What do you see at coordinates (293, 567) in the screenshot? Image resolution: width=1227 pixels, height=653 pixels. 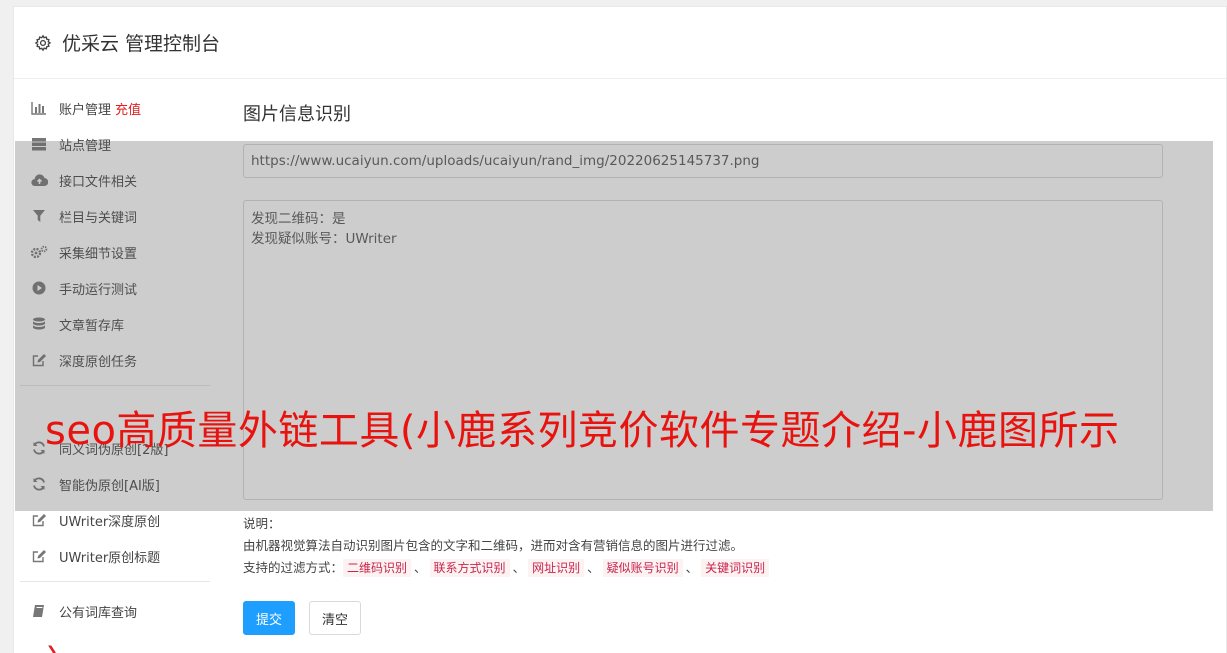 I see `filters-label: 支持的过滤方式：` at bounding box center [293, 567].